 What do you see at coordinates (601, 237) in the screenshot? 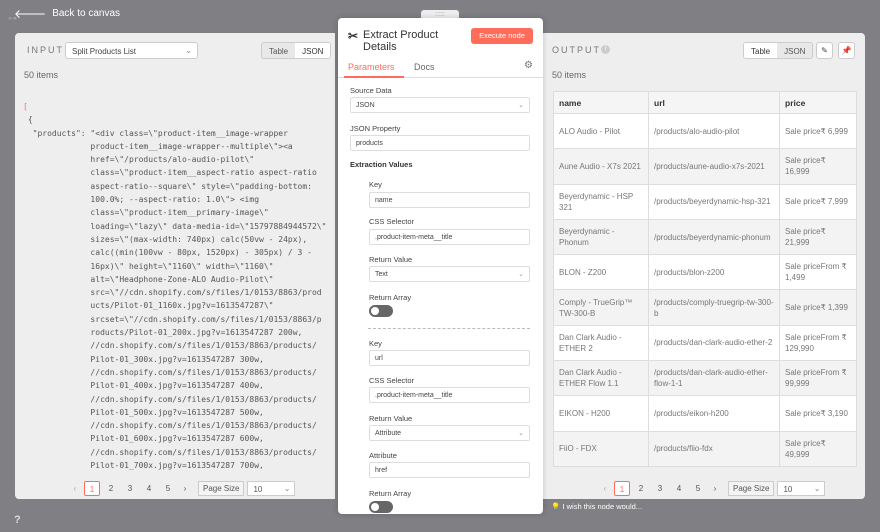
I see `table-cell-name: Beyerdynamic - Phonum` at bounding box center [601, 237].